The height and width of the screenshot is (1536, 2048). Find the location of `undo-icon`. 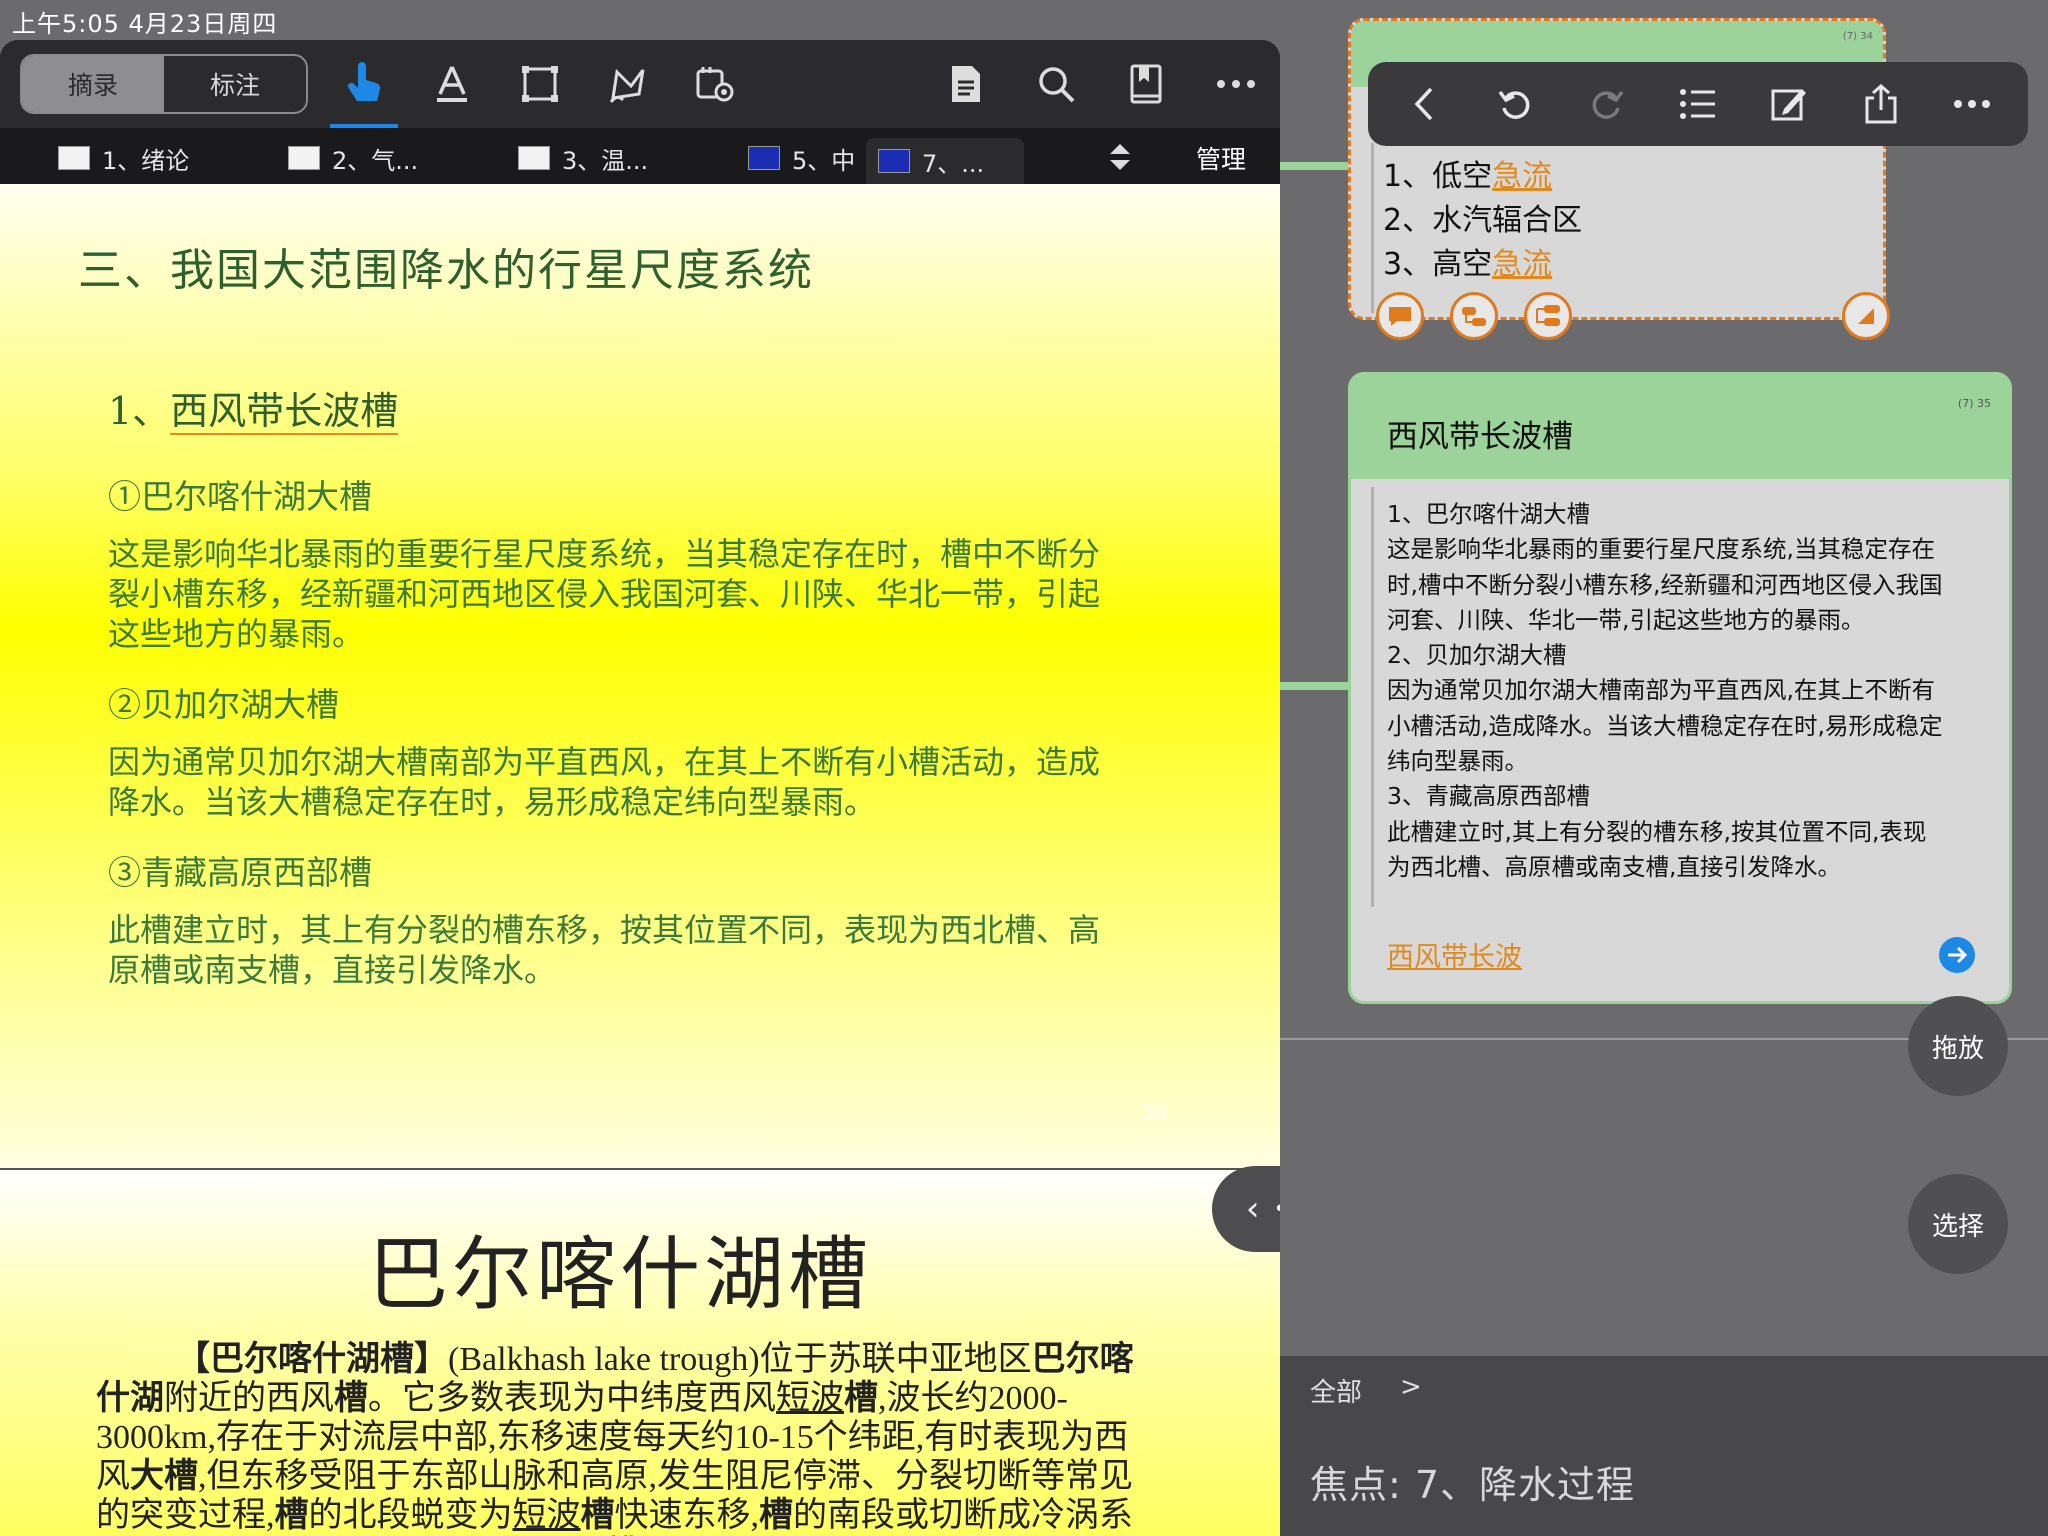

undo-icon is located at coordinates (1515, 104).